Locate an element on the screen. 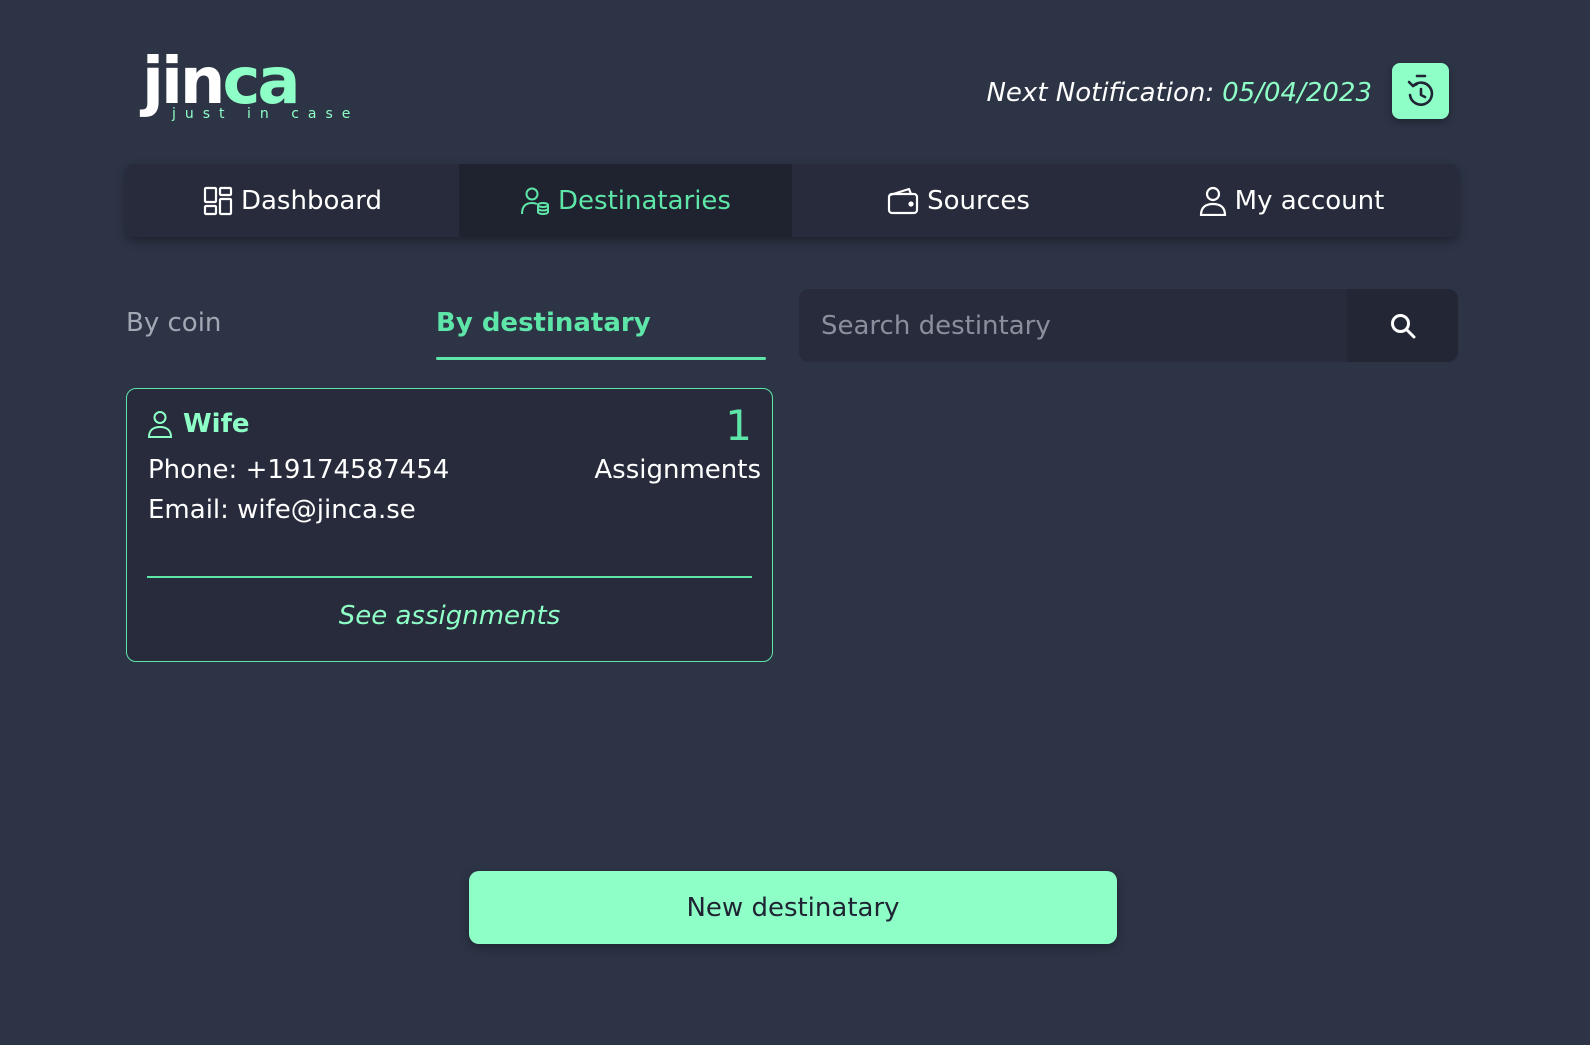 The height and width of the screenshot is (1045, 1590). see-assignments-link: See assignments is located at coordinates (449, 616).